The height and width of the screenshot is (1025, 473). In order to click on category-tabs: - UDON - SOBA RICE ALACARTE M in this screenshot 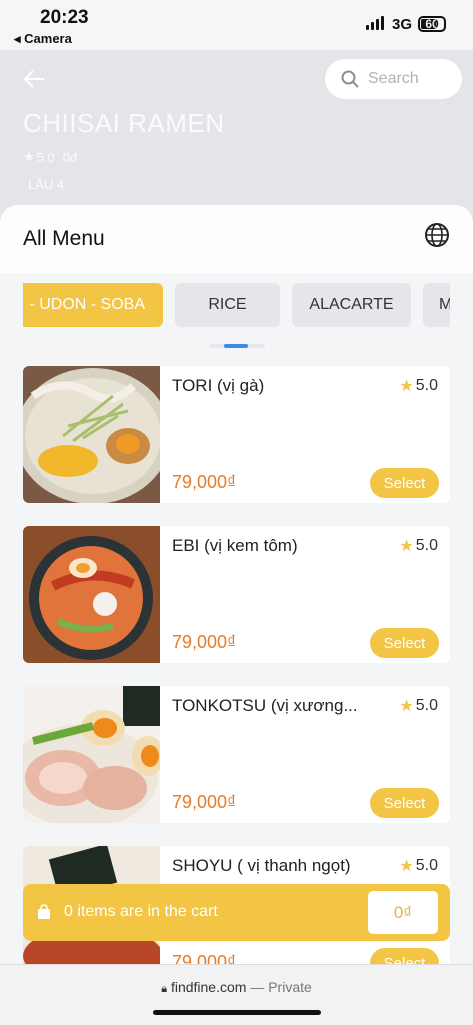, I will do `click(236, 305)`.